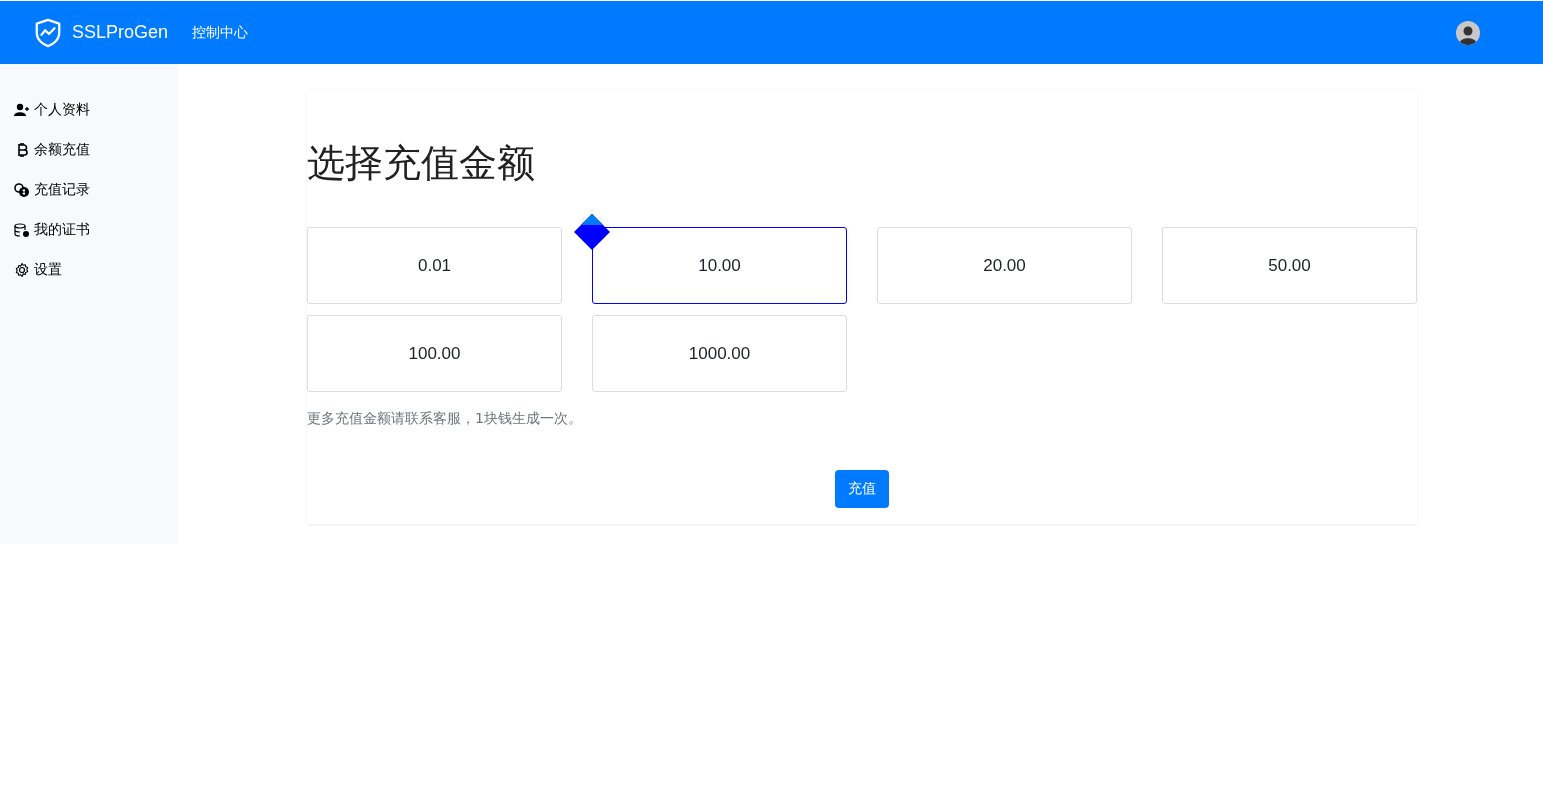 The height and width of the screenshot is (809, 1543). What do you see at coordinates (48, 32) in the screenshot?
I see `shield-icon` at bounding box center [48, 32].